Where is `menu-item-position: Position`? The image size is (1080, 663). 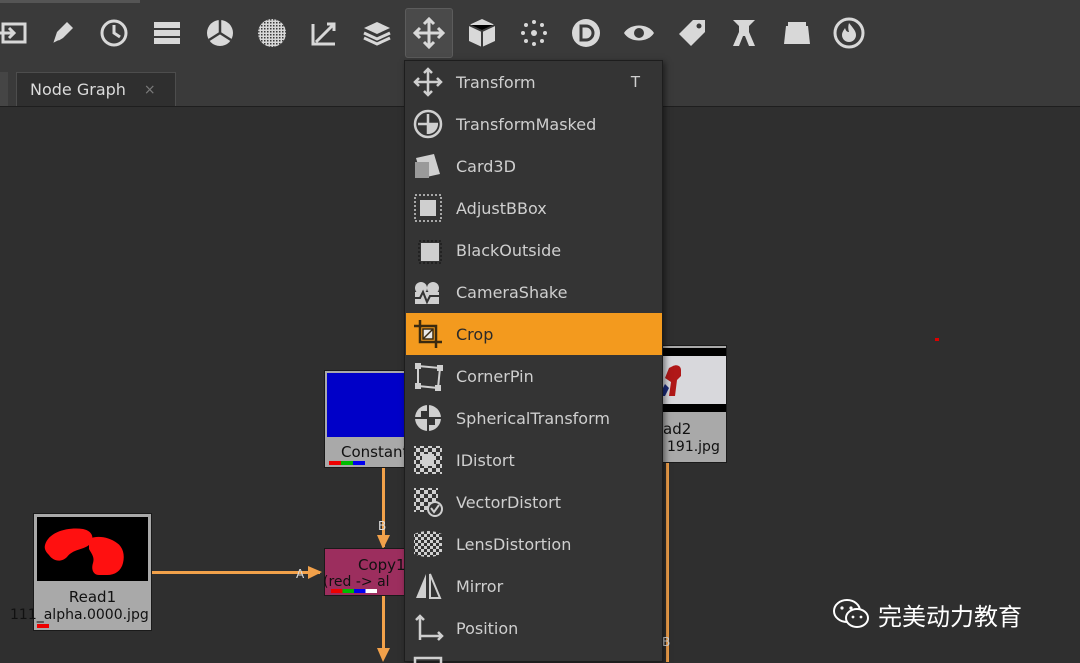 menu-item-position: Position is located at coordinates (534, 628).